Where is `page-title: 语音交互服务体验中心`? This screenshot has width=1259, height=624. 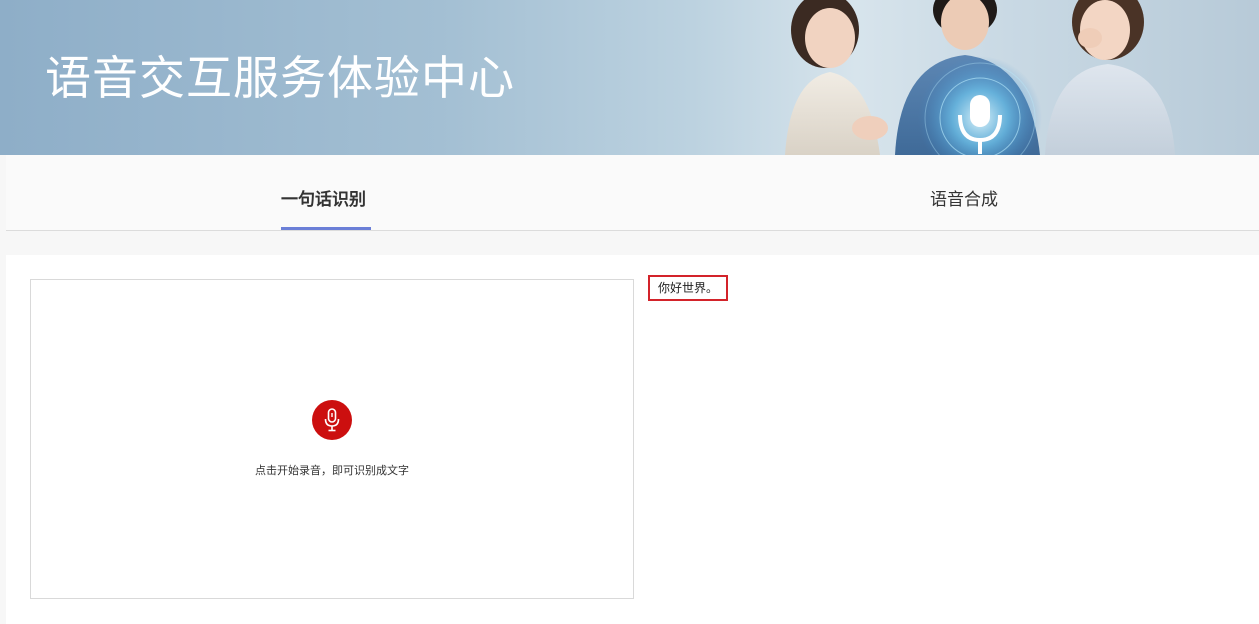
page-title: 语音交互服务体验中心 is located at coordinates (280, 78).